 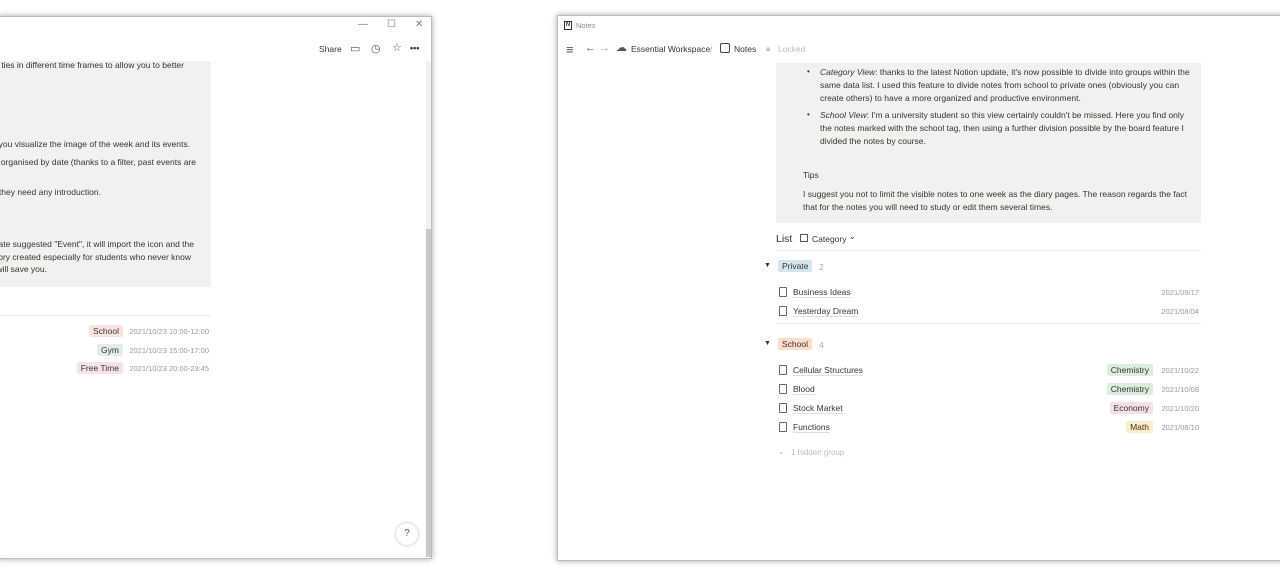 What do you see at coordinates (818, 408) in the screenshot?
I see `row-title: Stock Market` at bounding box center [818, 408].